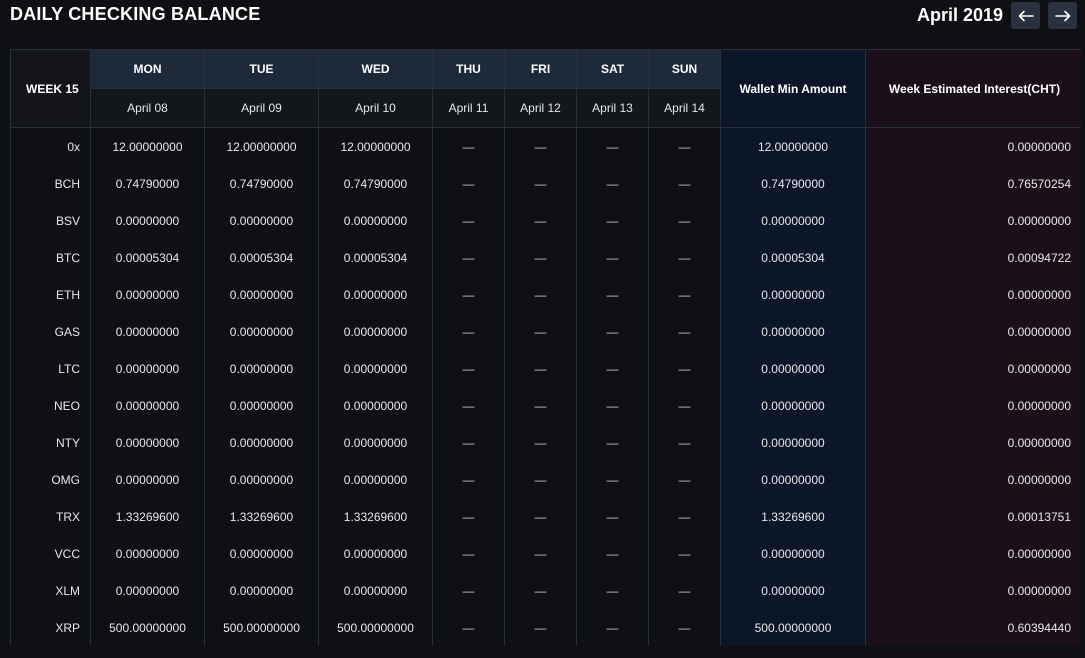  Describe the element at coordinates (50, 516) in the screenshot. I see `currency-symbol: TRX` at that location.